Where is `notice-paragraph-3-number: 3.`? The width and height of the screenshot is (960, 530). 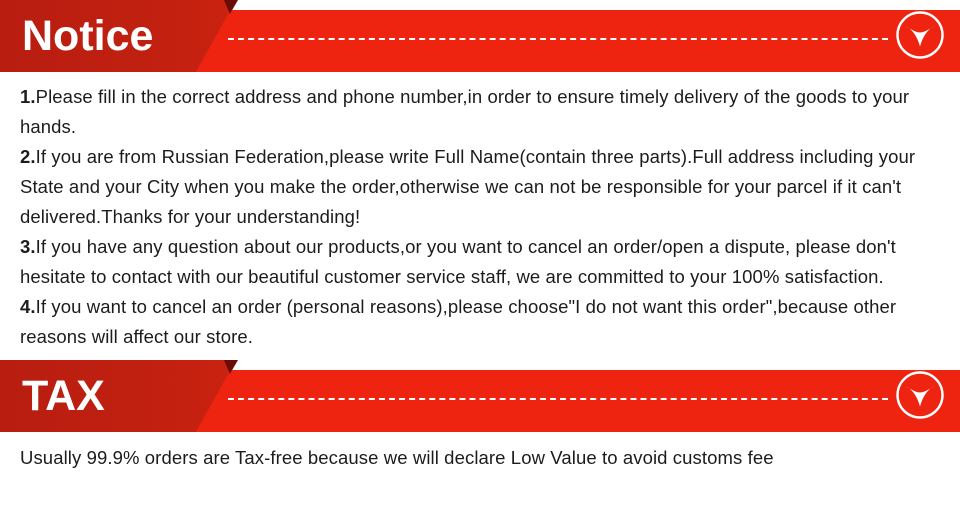 notice-paragraph-3-number: 3. is located at coordinates (28, 246).